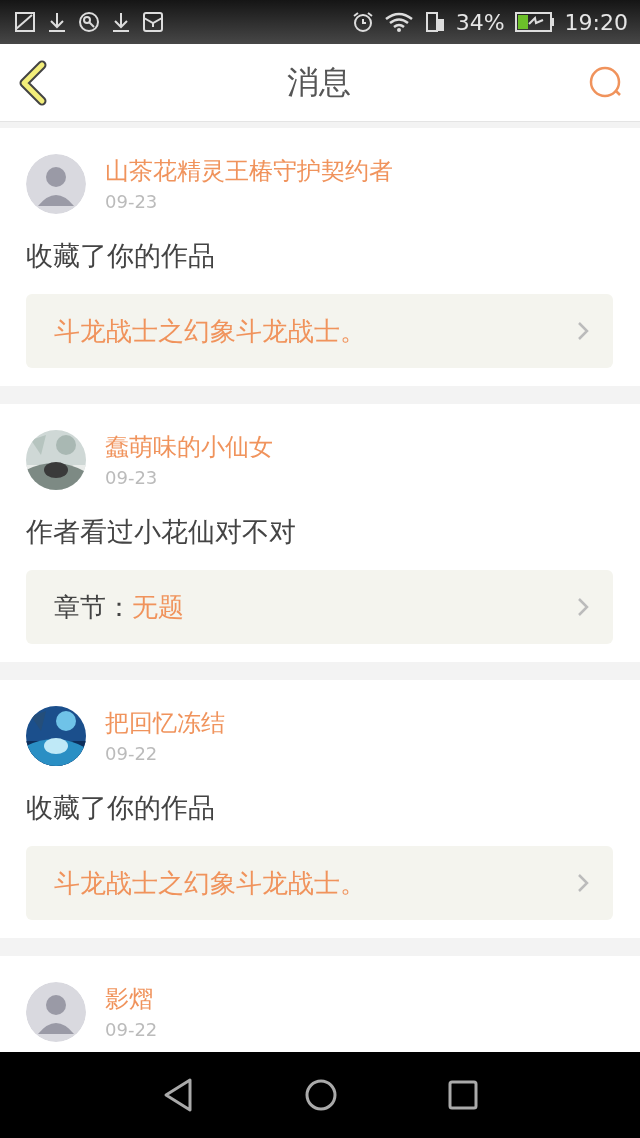  Describe the element at coordinates (249, 170) in the screenshot. I see `user-name: 山茶花精灵王椿守护契约者` at that location.